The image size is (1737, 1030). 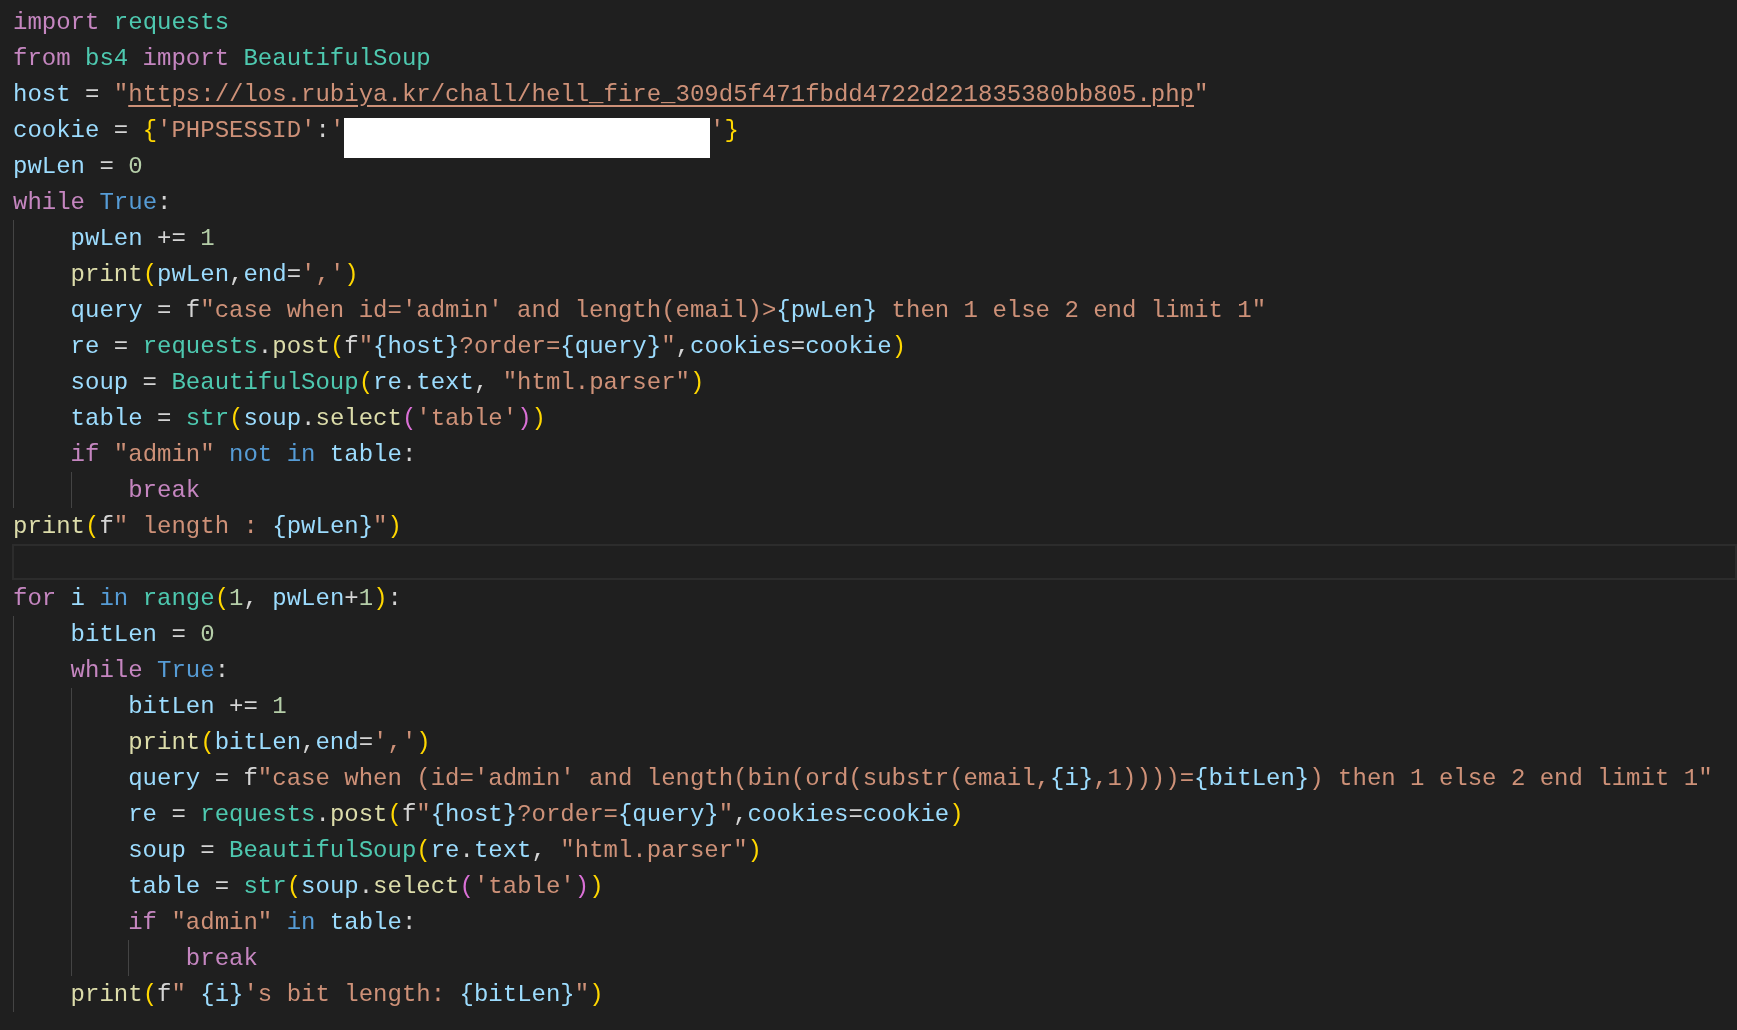 What do you see at coordinates (337, 994) in the screenshot?
I see `code-line: print(f" {i}'s bit length: {bitLen}")` at bounding box center [337, 994].